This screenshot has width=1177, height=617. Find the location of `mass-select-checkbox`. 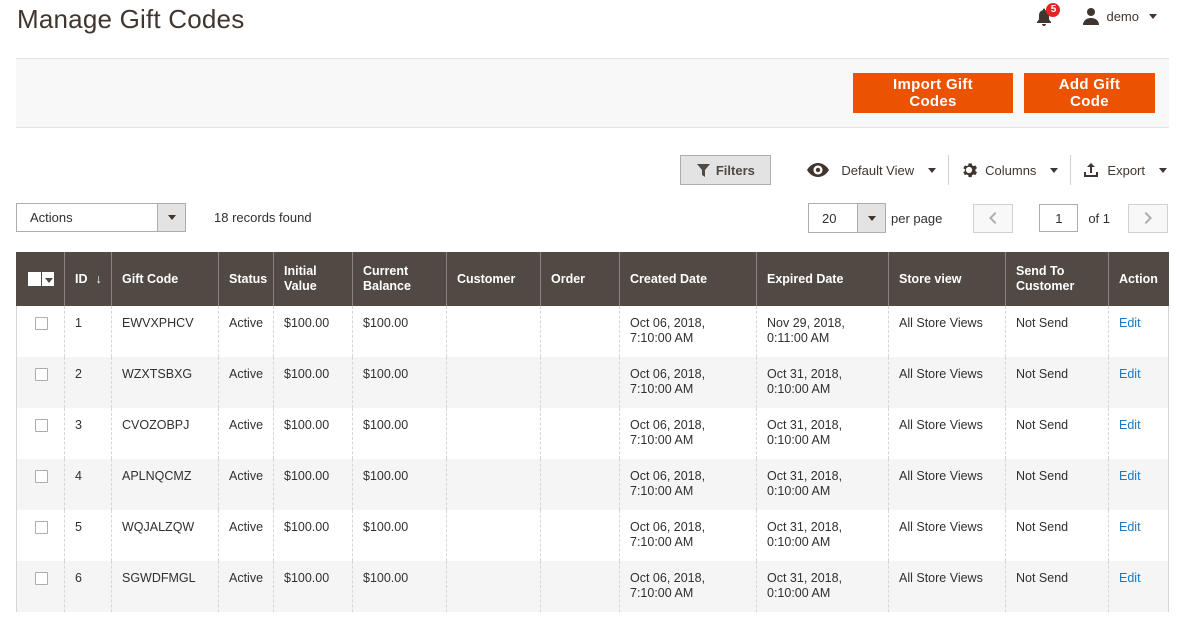

mass-select-checkbox is located at coordinates (41, 279).